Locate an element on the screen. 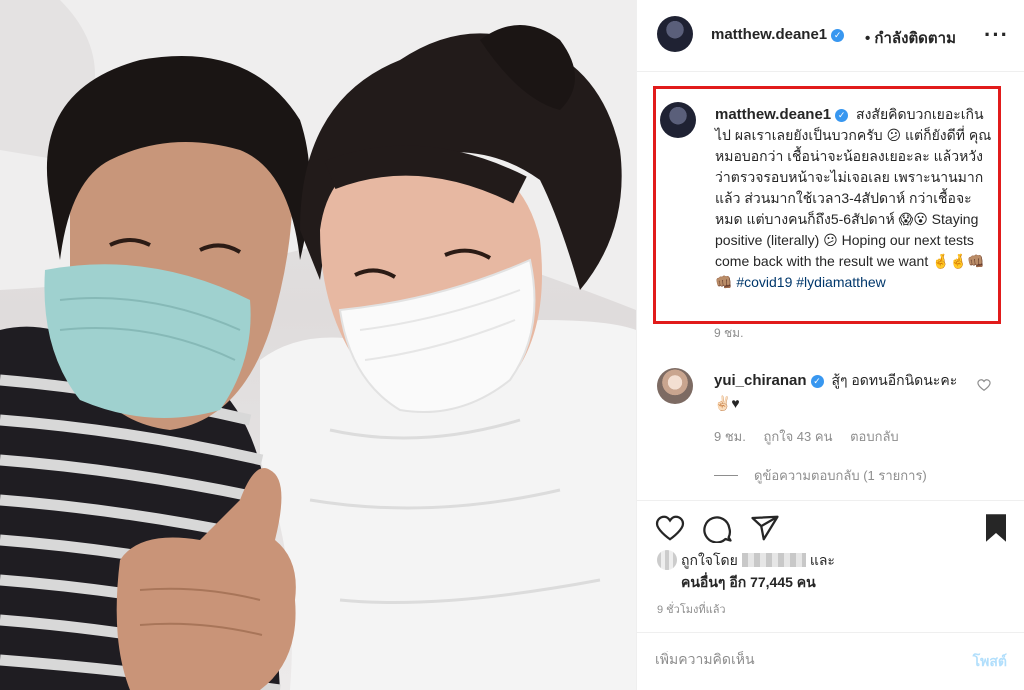  comment-icon is located at coordinates (718, 528).